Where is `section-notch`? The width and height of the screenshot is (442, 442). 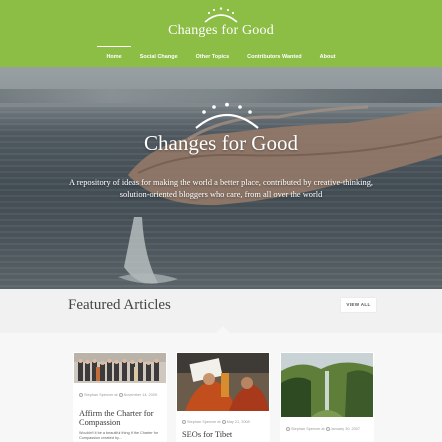
section-notch is located at coordinates (223, 330).